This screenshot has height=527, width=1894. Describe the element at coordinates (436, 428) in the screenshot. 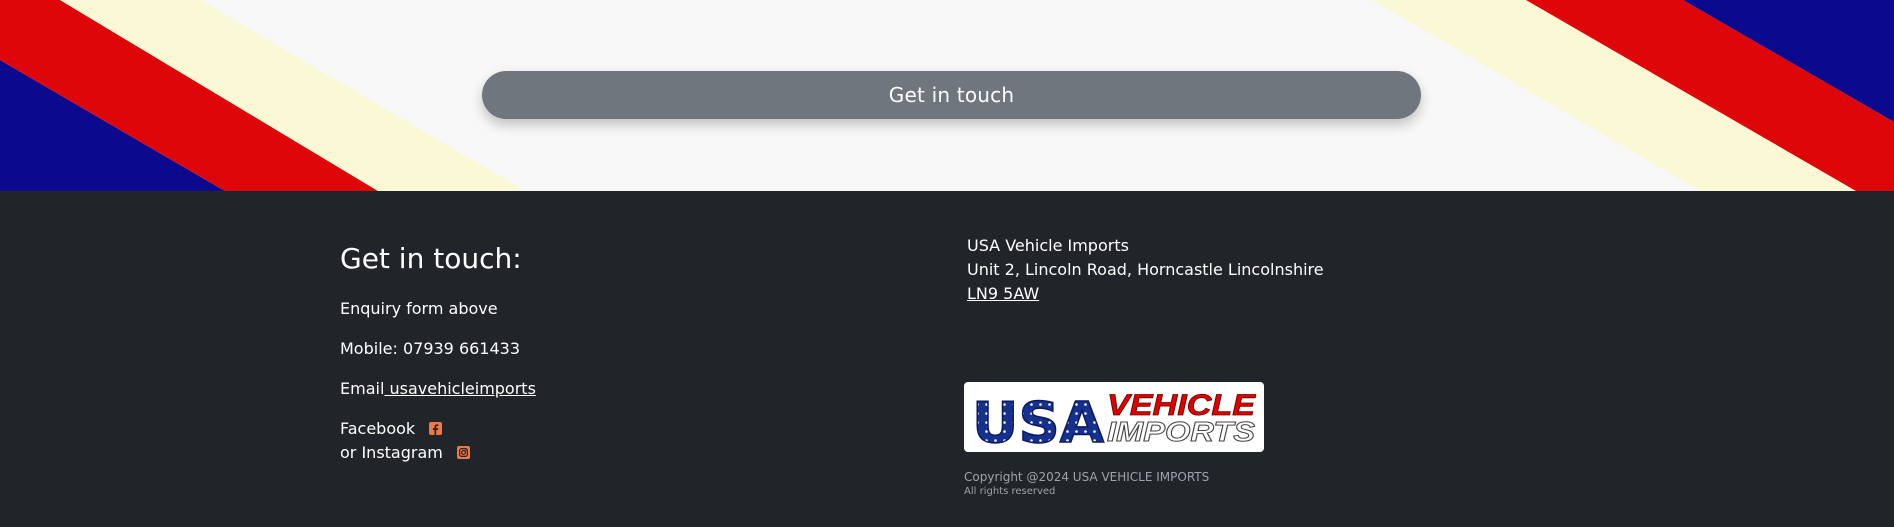

I see `facebook-square-icon` at that location.